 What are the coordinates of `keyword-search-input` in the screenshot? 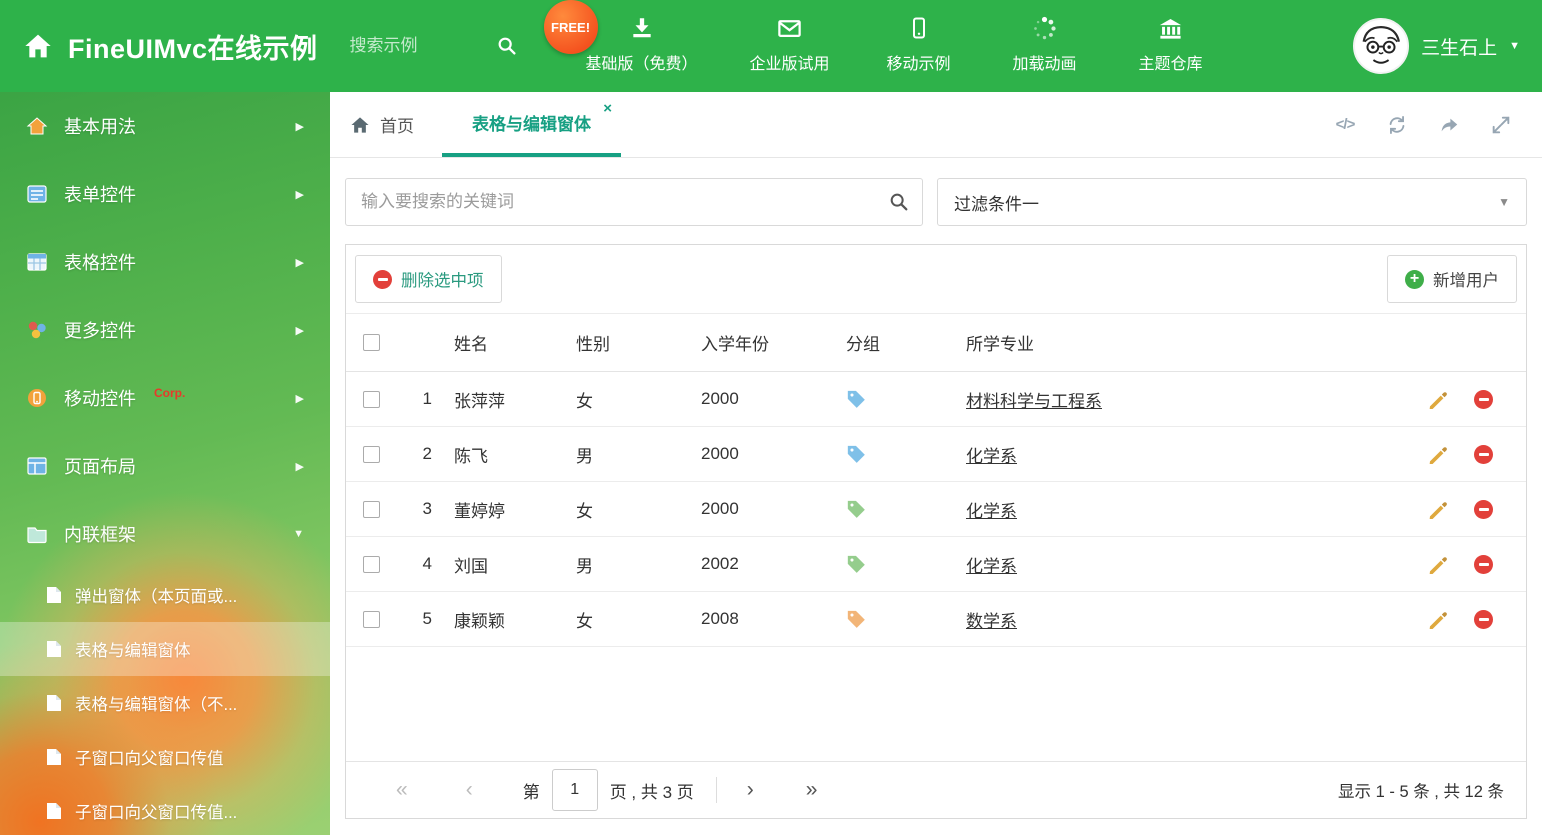 It's located at (634, 202).